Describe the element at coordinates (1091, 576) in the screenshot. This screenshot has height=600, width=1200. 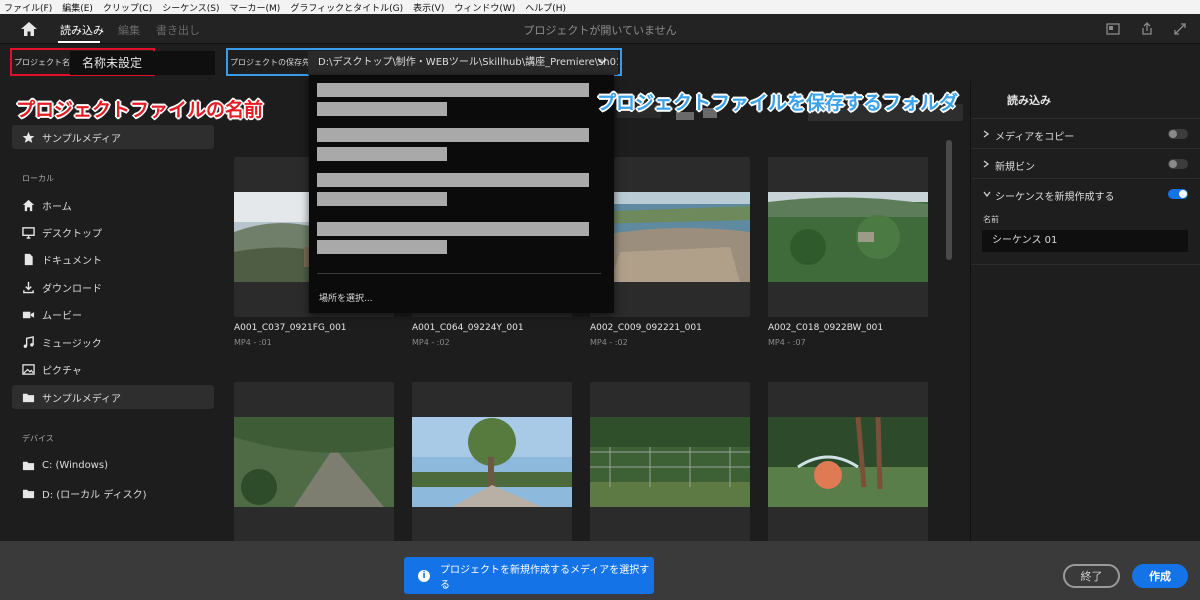
I see `exit-button: 終了` at that location.